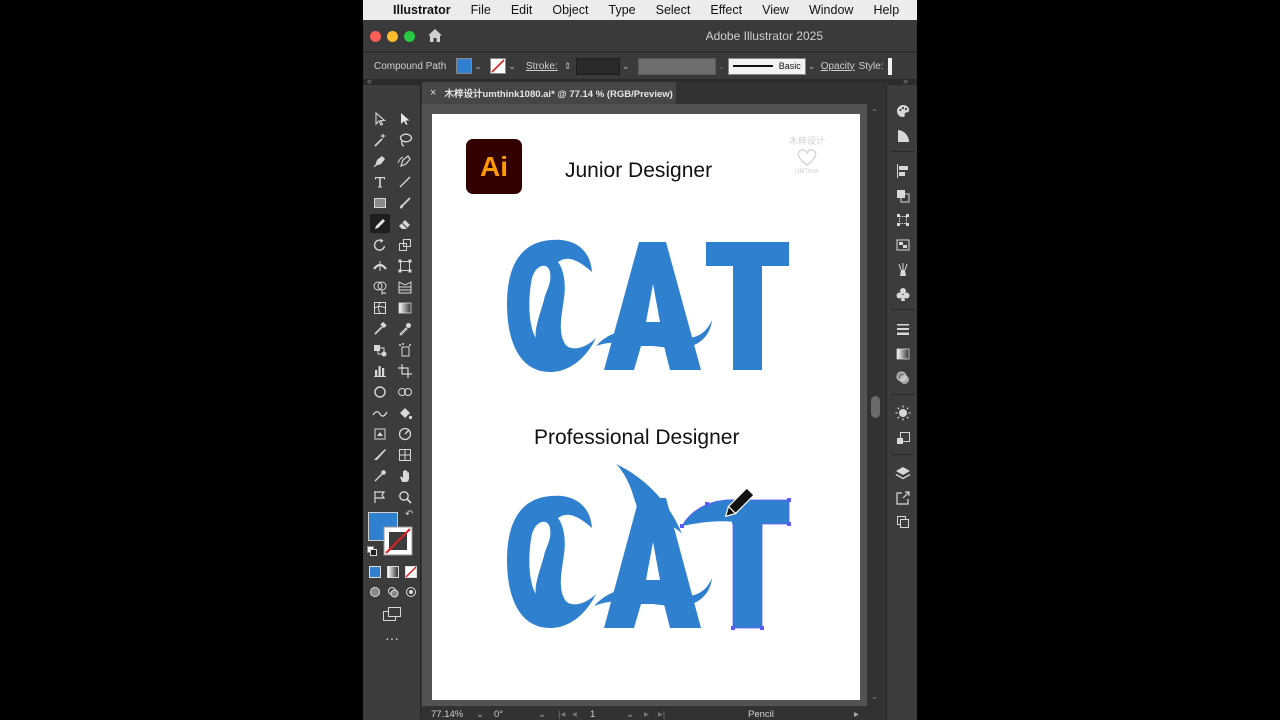 The width and height of the screenshot is (1280, 720). I want to click on align-panel-button, so click(902, 170).